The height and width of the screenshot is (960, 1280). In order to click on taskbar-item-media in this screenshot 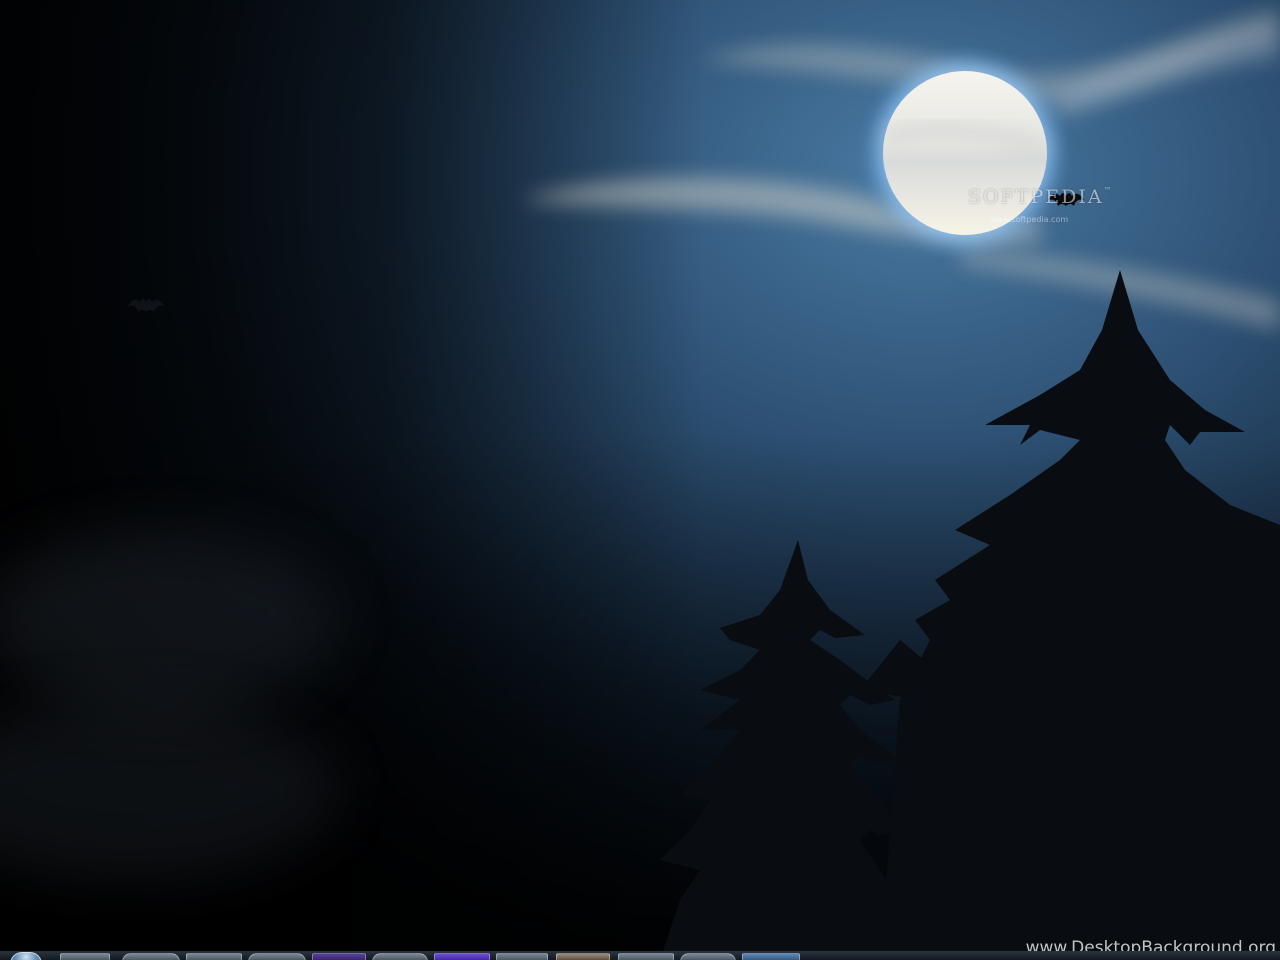, I will do `click(339, 956)`.